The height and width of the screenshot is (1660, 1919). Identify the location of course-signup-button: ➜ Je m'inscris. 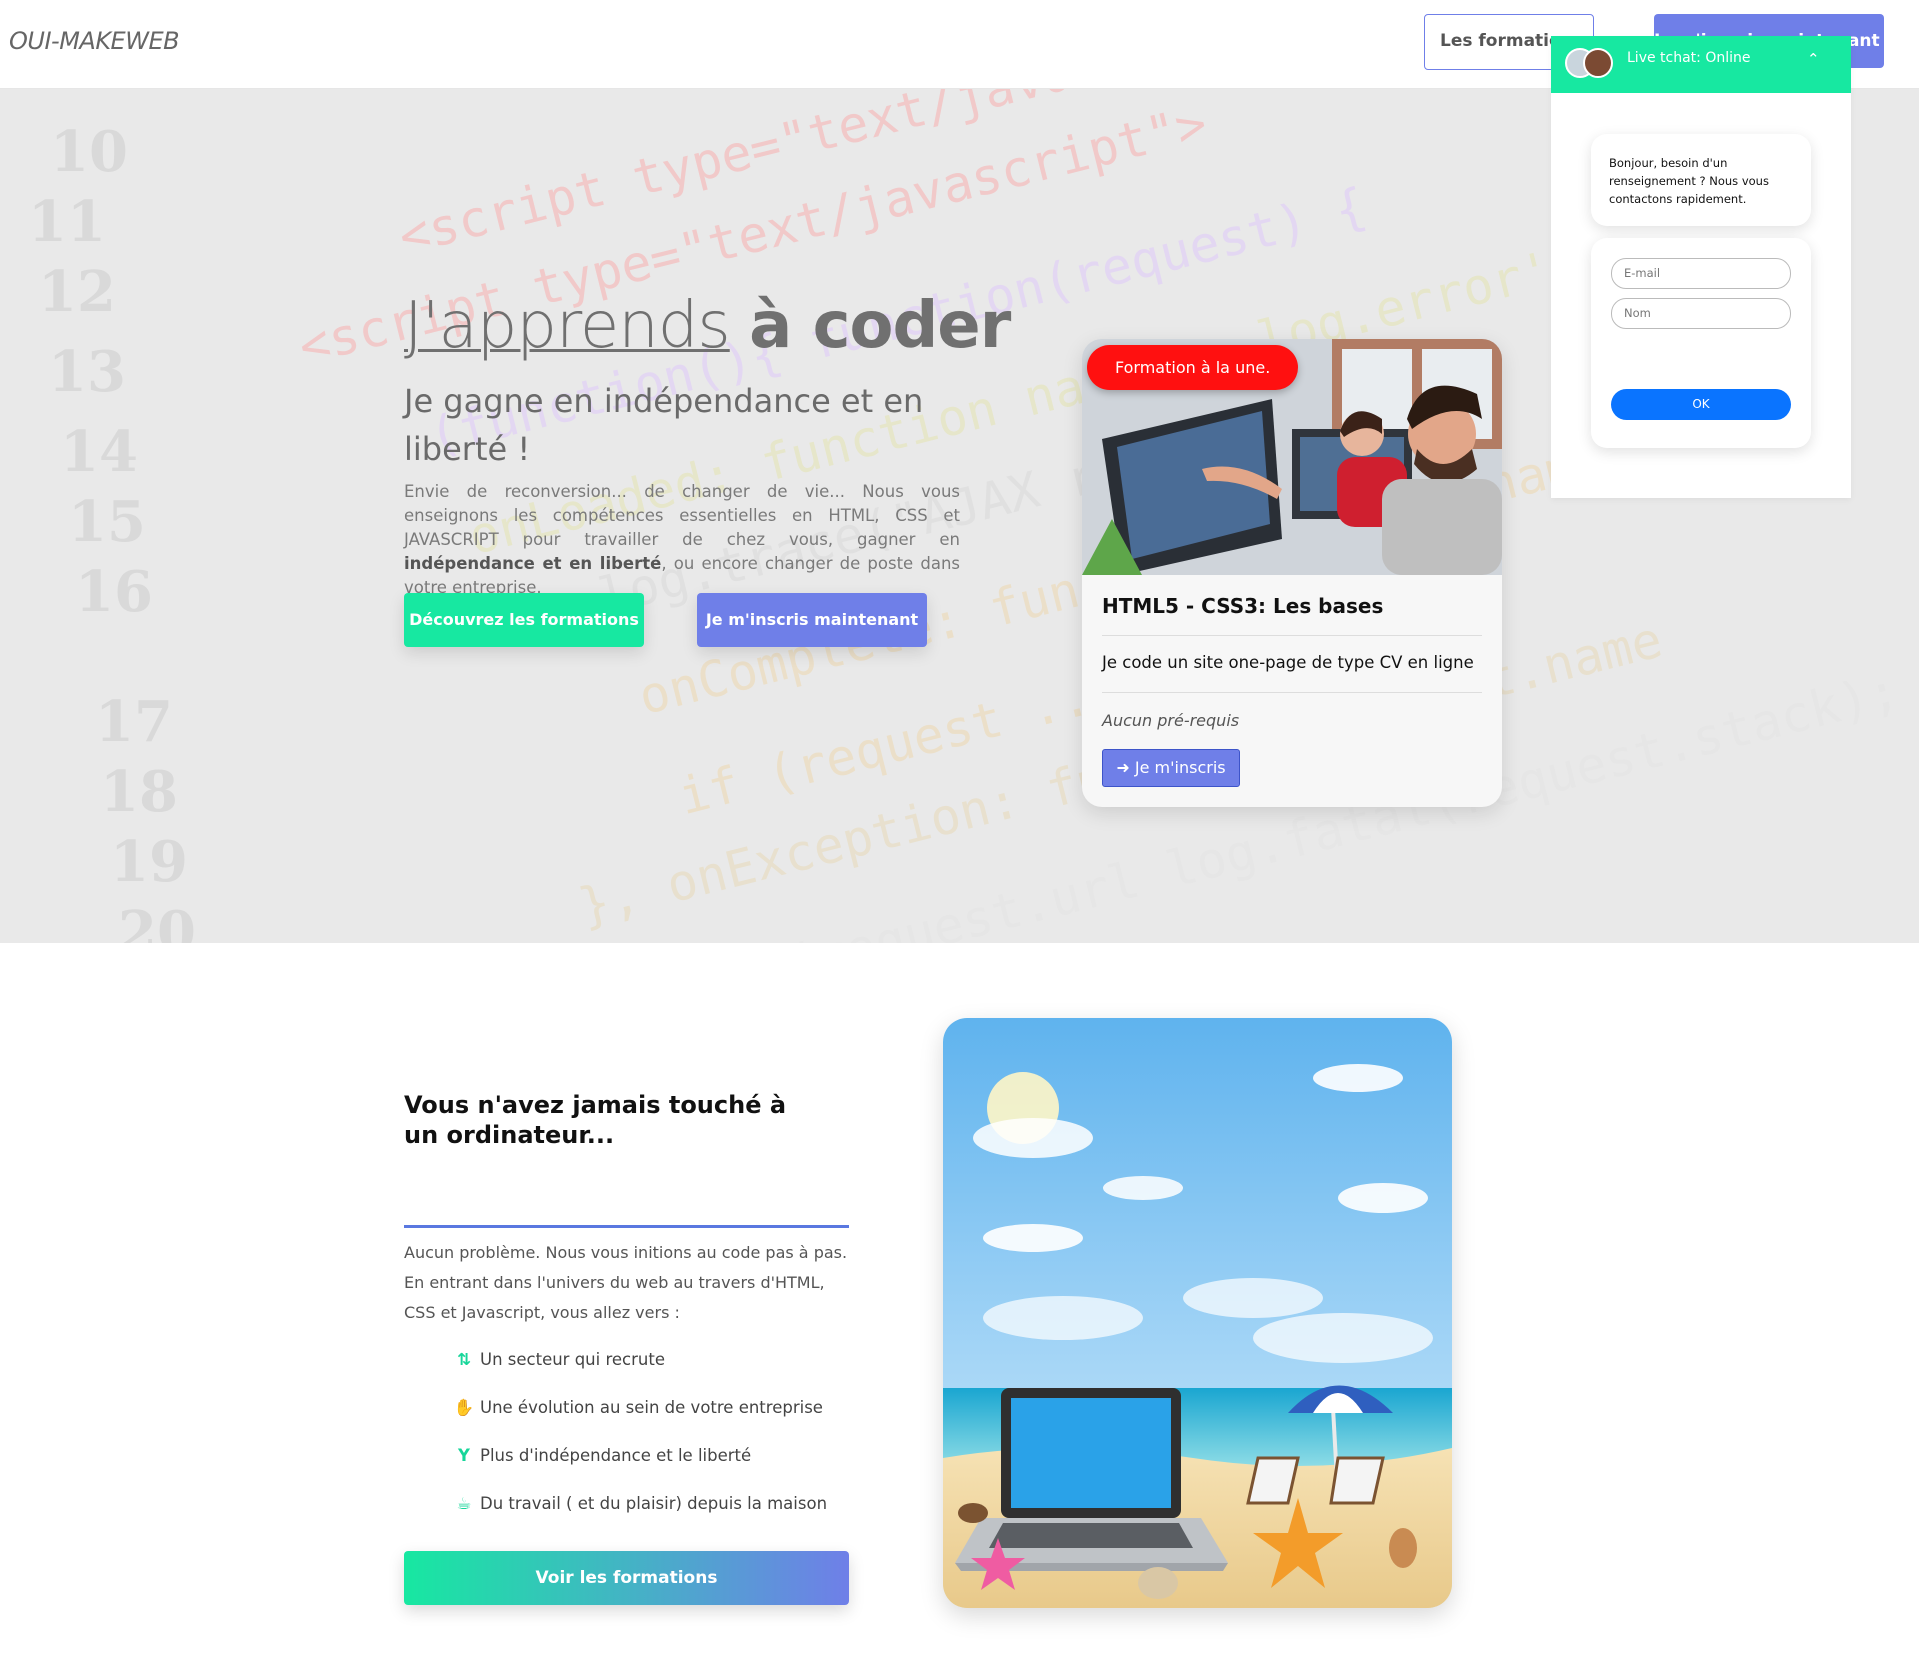
(1171, 768).